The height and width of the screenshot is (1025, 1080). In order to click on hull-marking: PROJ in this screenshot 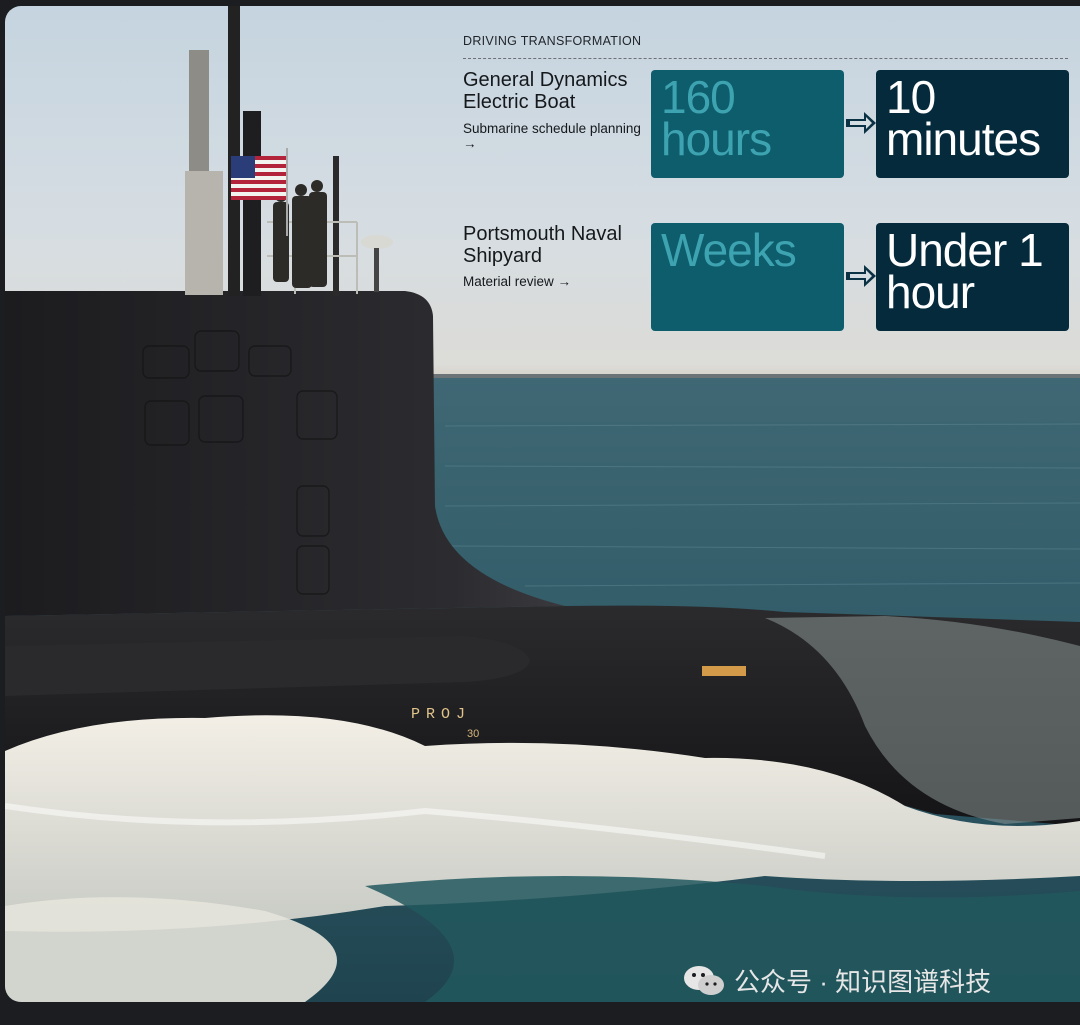, I will do `click(441, 714)`.